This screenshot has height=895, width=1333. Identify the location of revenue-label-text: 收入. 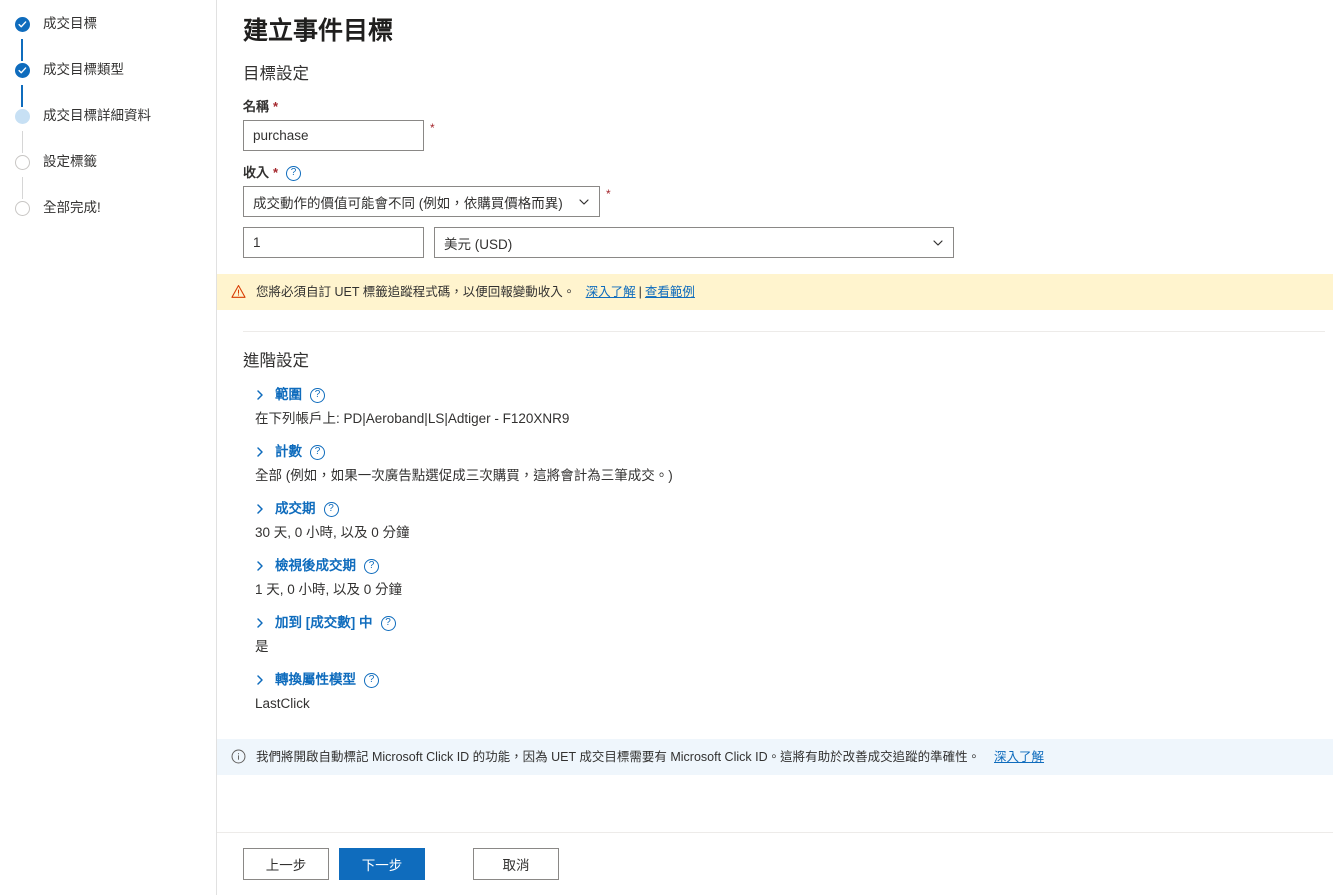
(256, 172).